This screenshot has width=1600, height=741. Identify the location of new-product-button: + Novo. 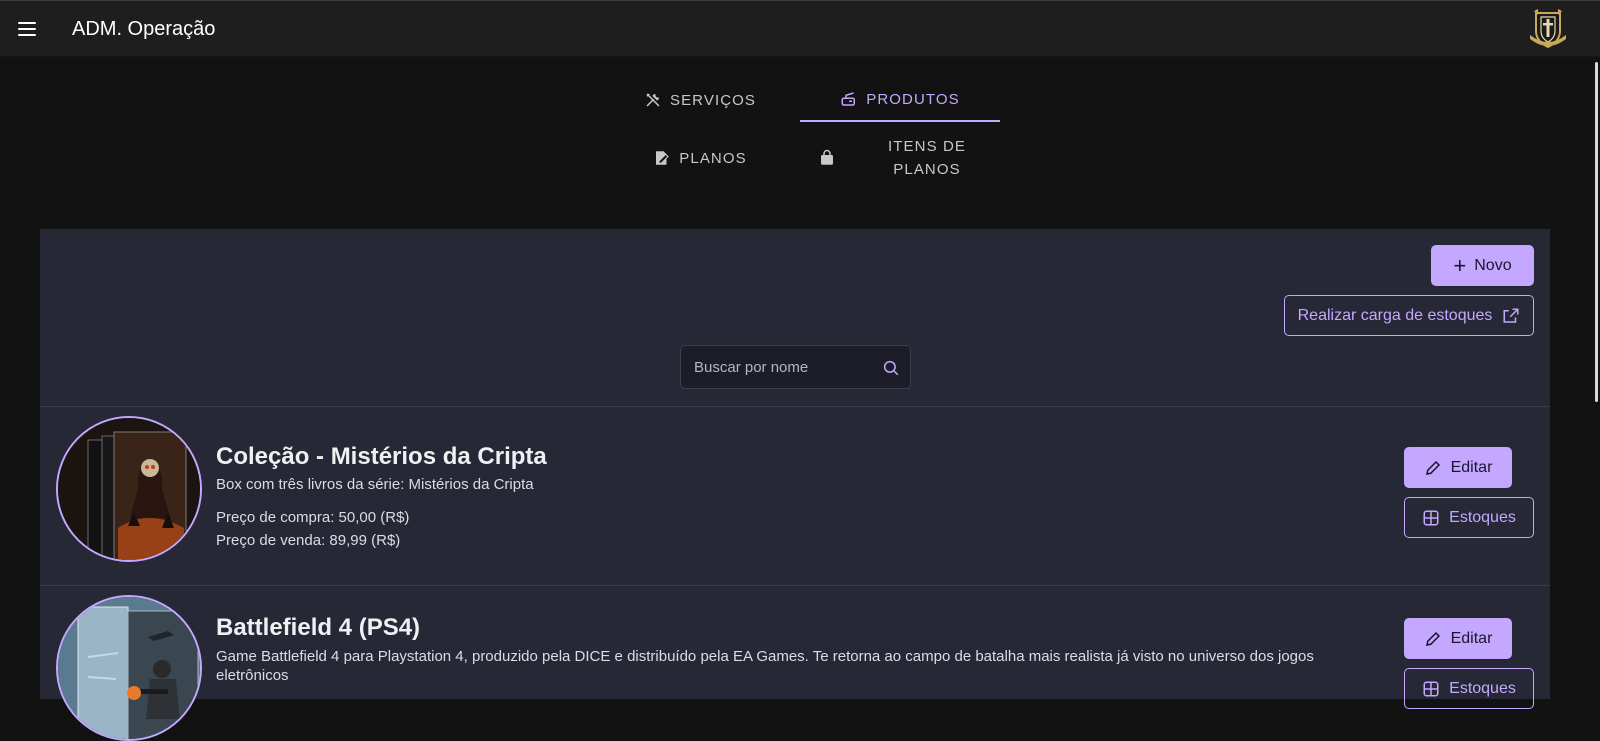
(1482, 265).